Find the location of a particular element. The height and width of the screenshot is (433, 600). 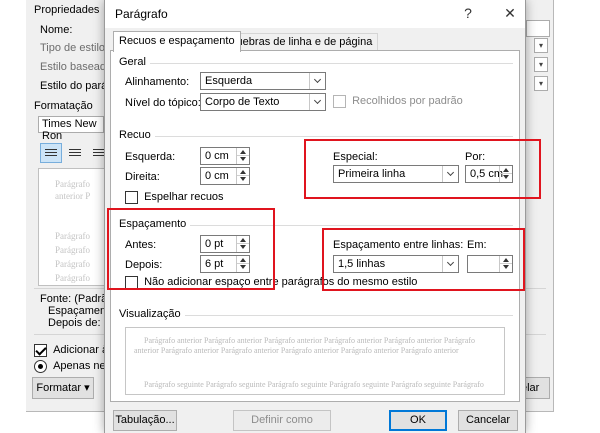

left-indent-value: 0 cm is located at coordinates (217, 156).